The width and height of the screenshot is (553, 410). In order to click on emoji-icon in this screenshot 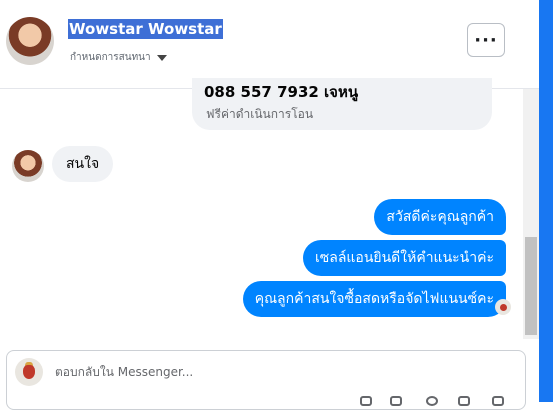, I will do `click(366, 401)`.